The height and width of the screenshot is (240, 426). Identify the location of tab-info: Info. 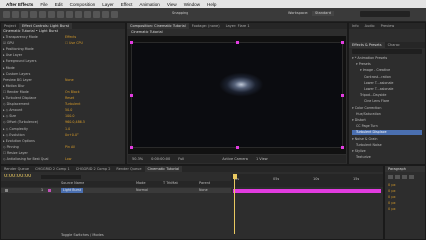
(355, 26).